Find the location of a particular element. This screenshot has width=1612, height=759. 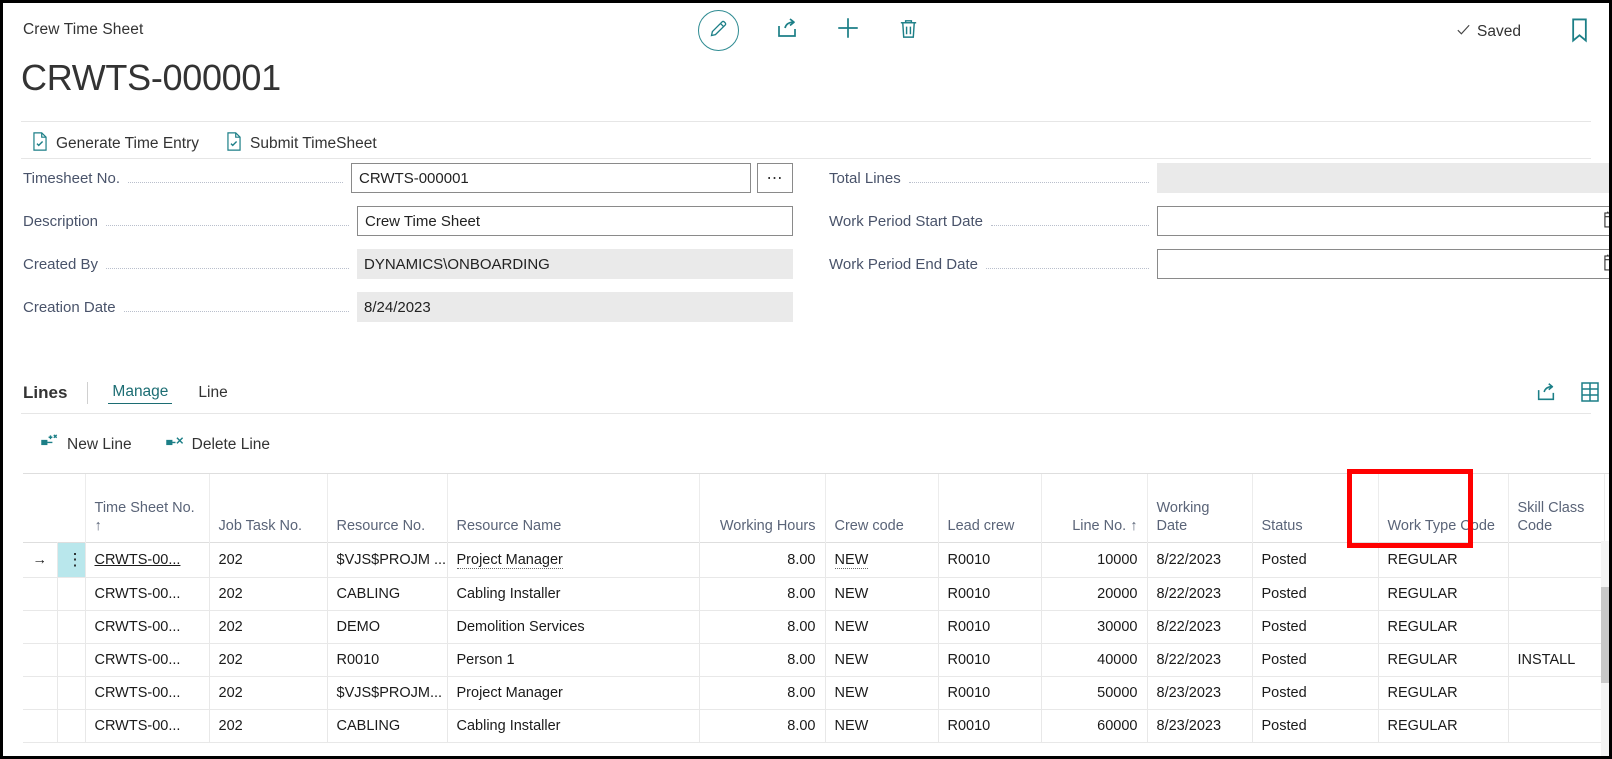

delete-line-button: Delete Line is located at coordinates (218, 444).